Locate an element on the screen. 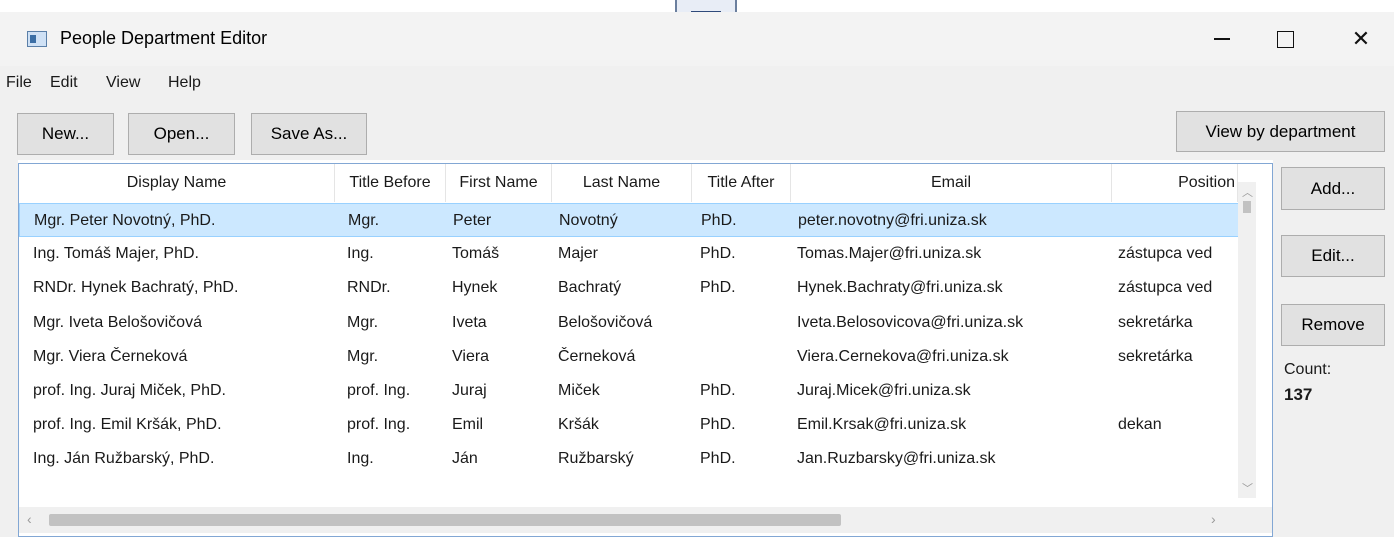  column-header: Title Before is located at coordinates (390, 183).